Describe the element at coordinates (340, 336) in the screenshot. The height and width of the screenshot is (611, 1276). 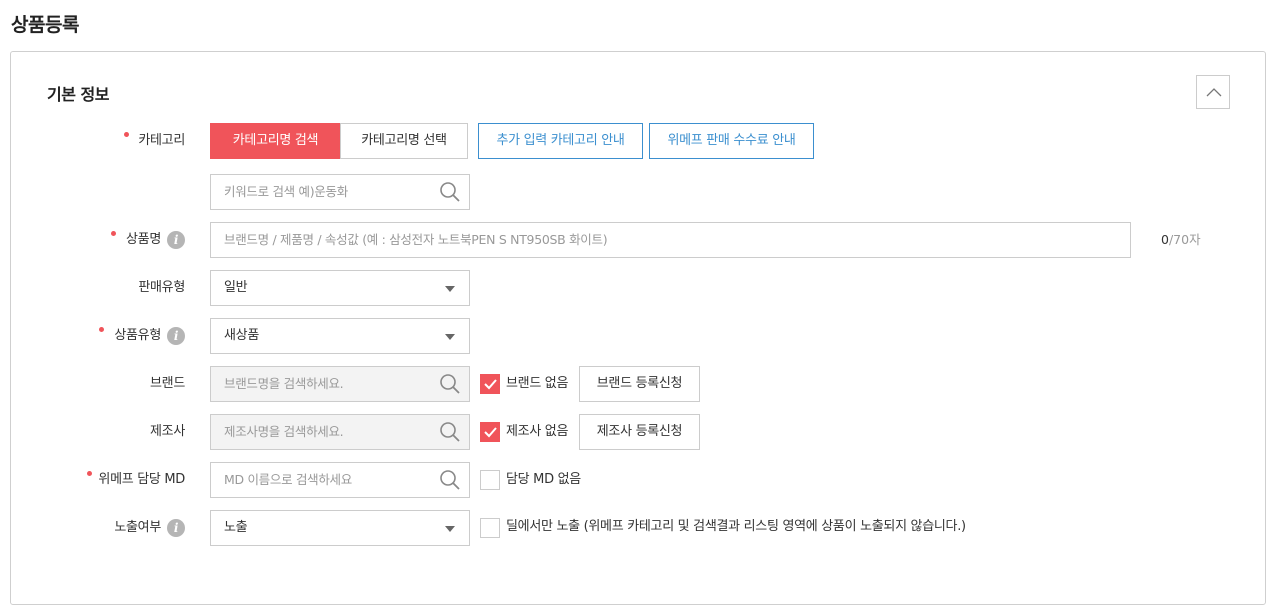
I see `product-type-select: 새상품` at that location.